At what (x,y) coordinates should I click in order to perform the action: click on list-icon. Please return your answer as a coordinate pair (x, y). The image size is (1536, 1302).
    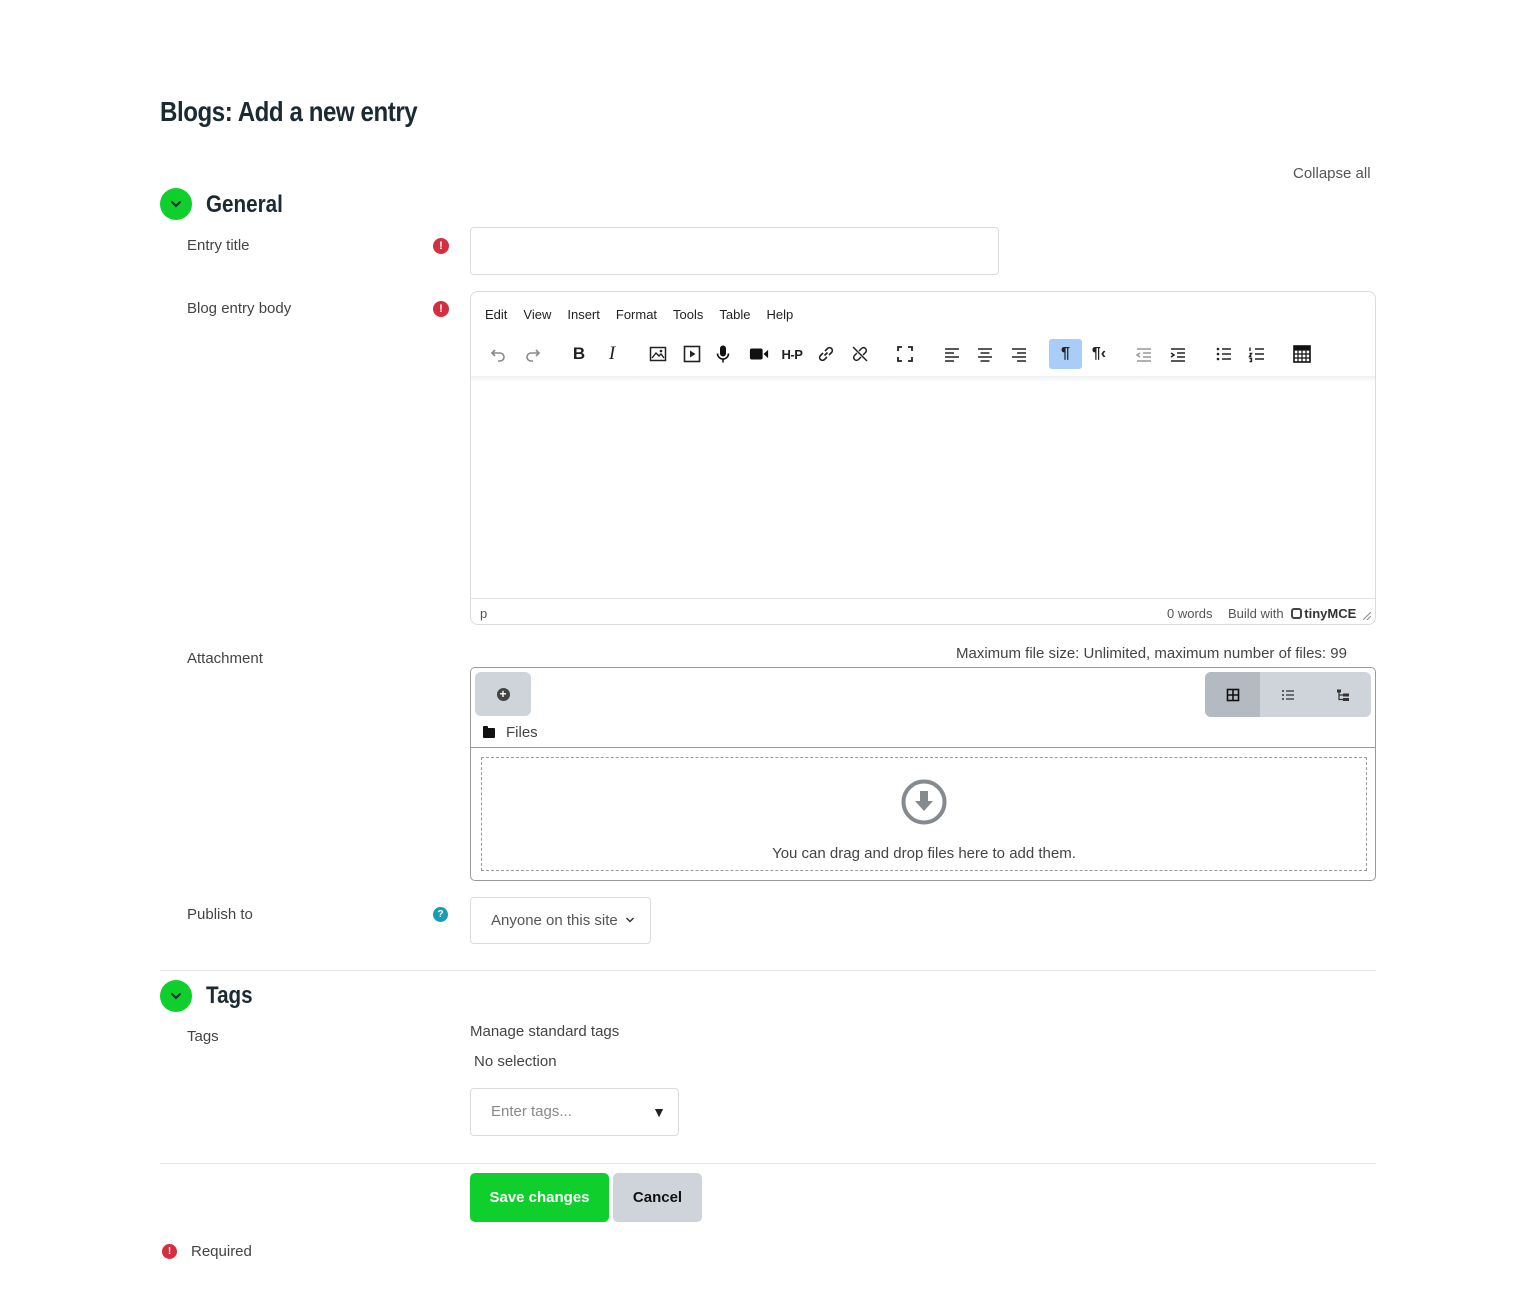
    Looking at the image, I should click on (1287, 694).